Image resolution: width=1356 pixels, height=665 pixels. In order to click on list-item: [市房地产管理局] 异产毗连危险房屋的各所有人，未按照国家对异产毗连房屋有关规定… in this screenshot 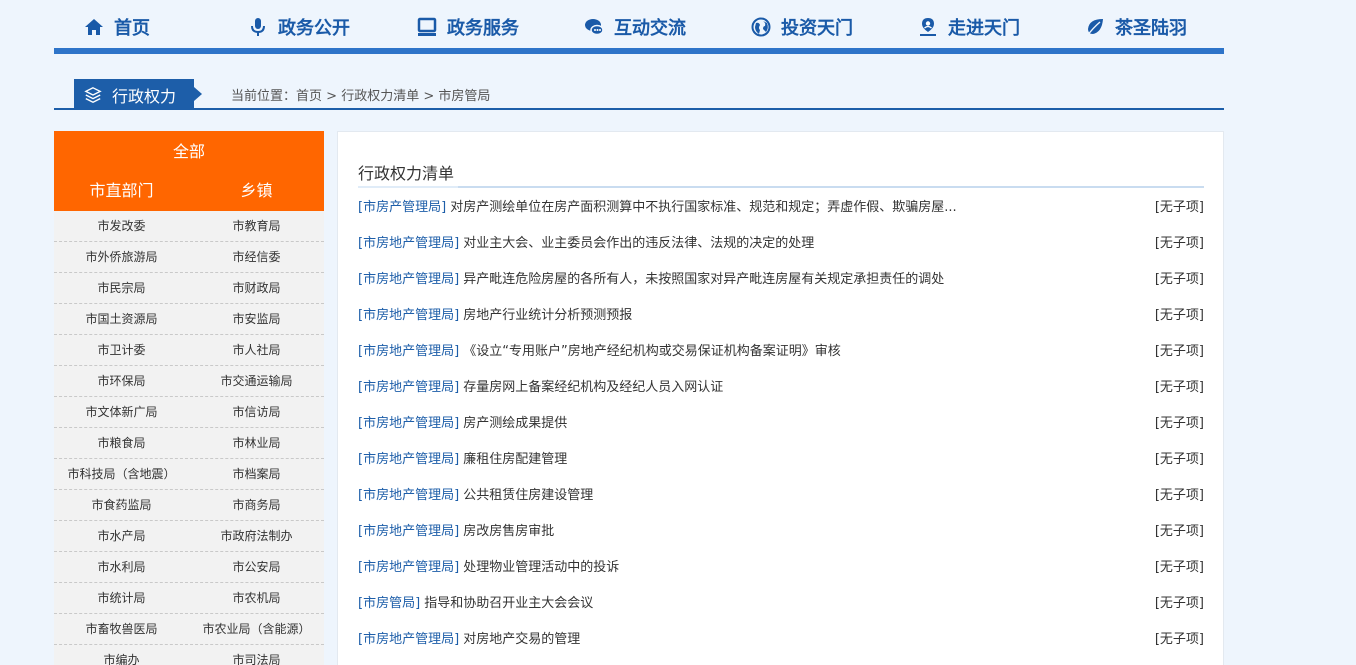, I will do `click(781, 280)`.